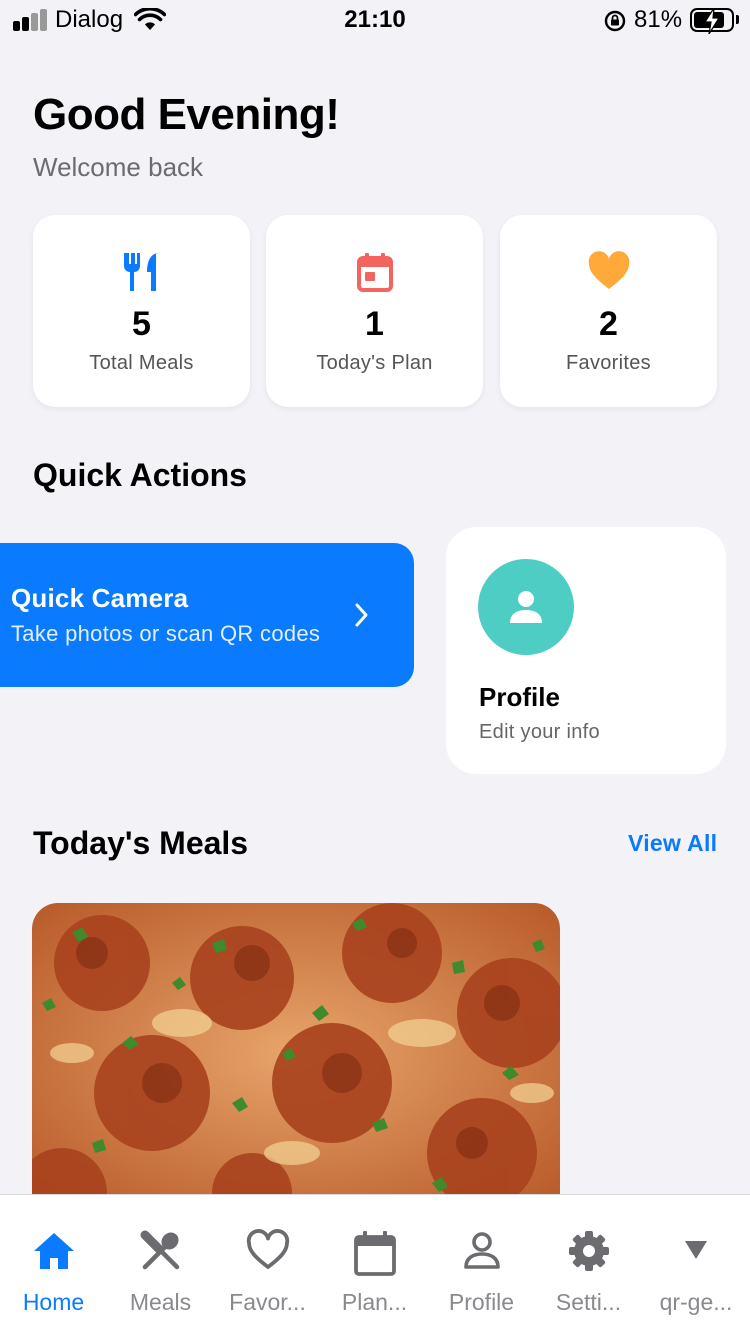 The height and width of the screenshot is (1334, 750). Describe the element at coordinates (53, 1302) in the screenshot. I see `tab-label: Home` at that location.